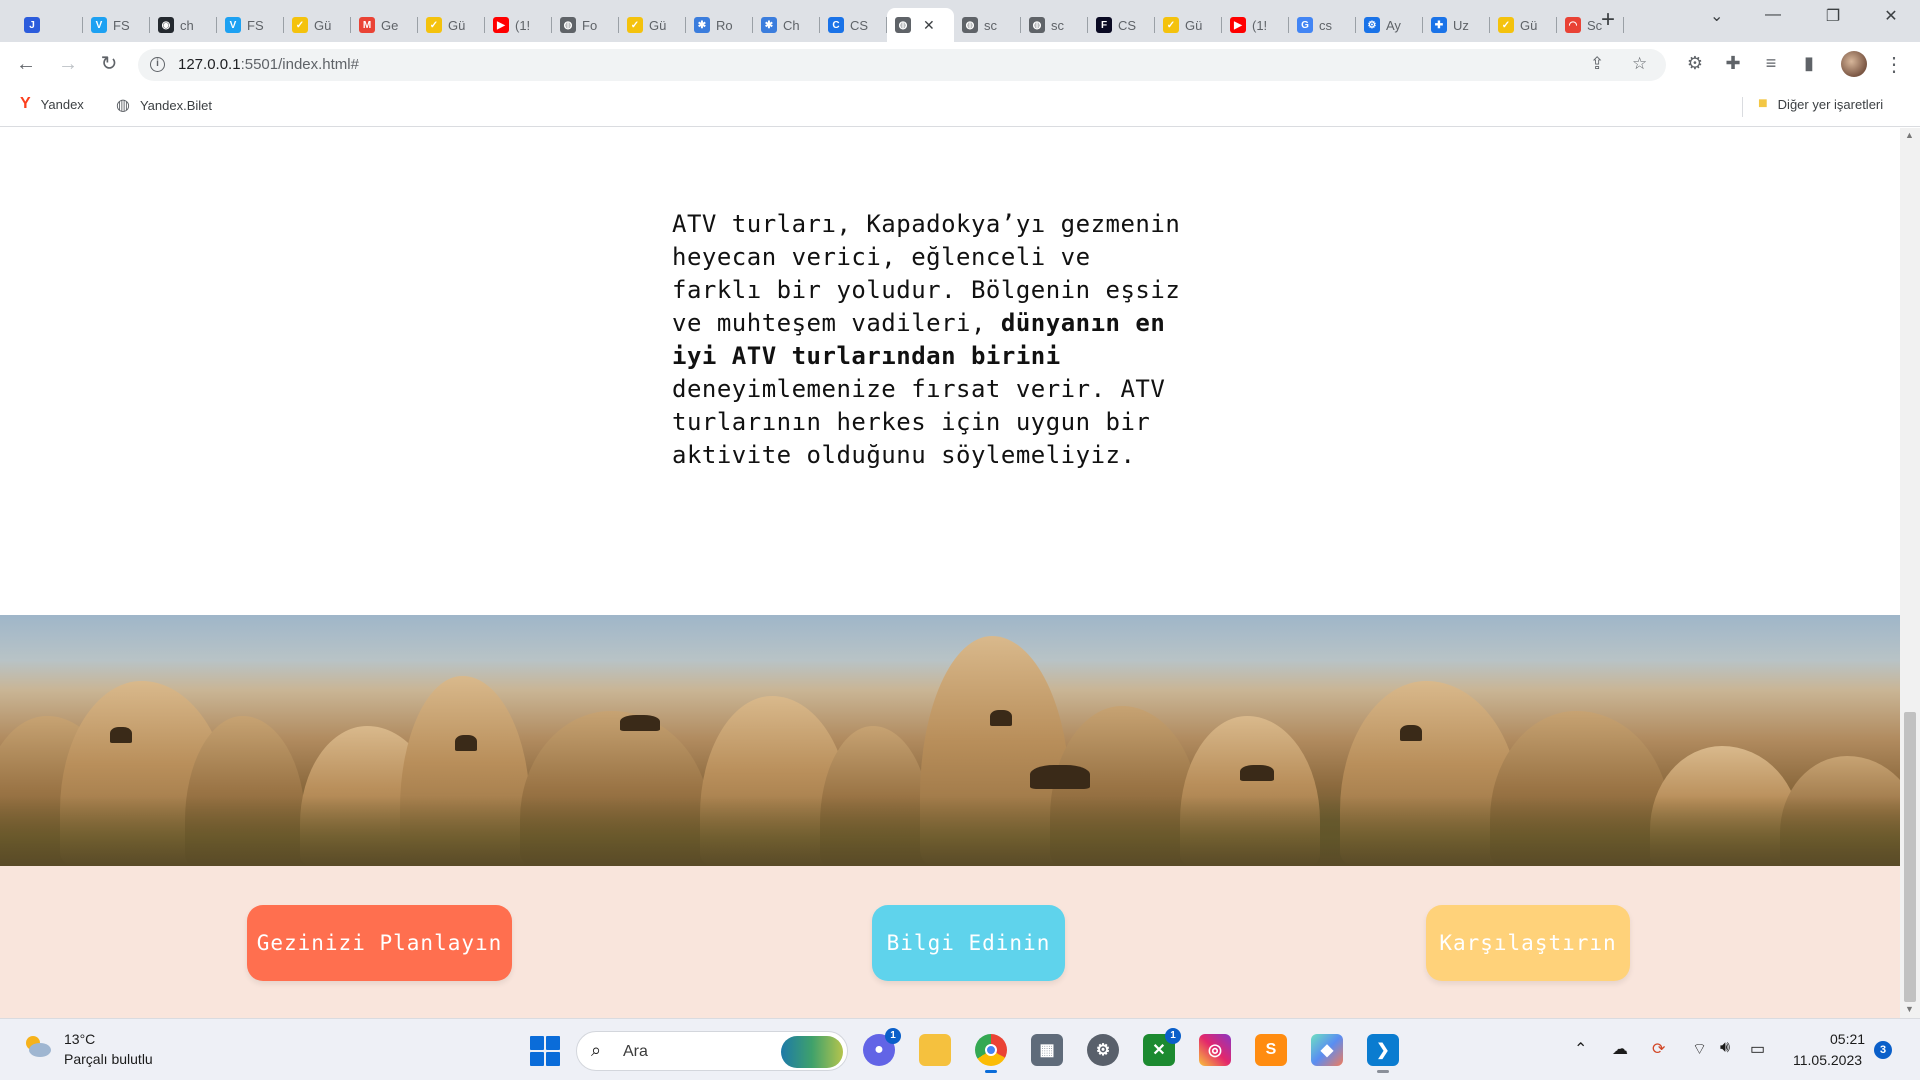  What do you see at coordinates (1757, 1049) in the screenshot?
I see `battery-icon: ▭` at bounding box center [1757, 1049].